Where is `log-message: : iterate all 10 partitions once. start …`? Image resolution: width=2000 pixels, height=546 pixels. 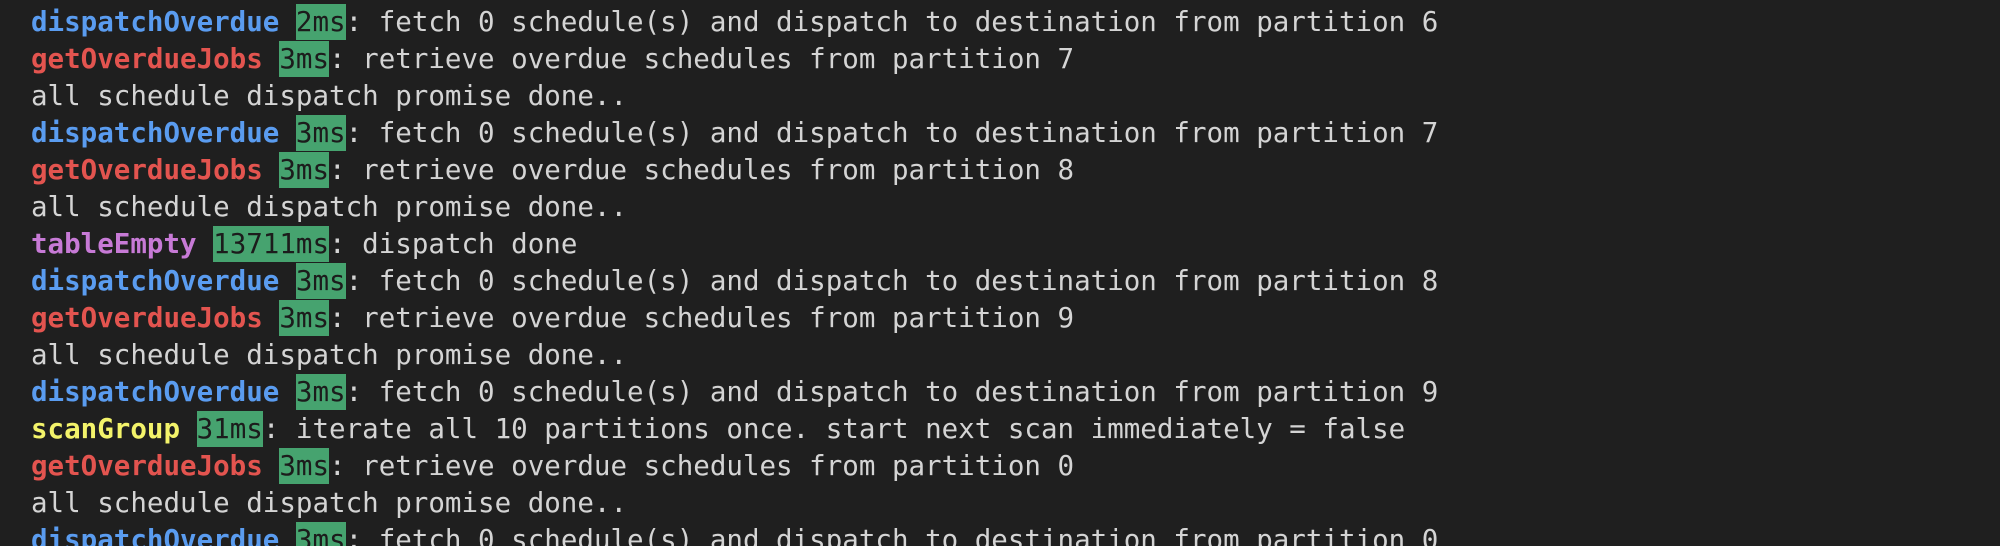
log-message: : iterate all 10 partitions once. start … is located at coordinates (834, 429).